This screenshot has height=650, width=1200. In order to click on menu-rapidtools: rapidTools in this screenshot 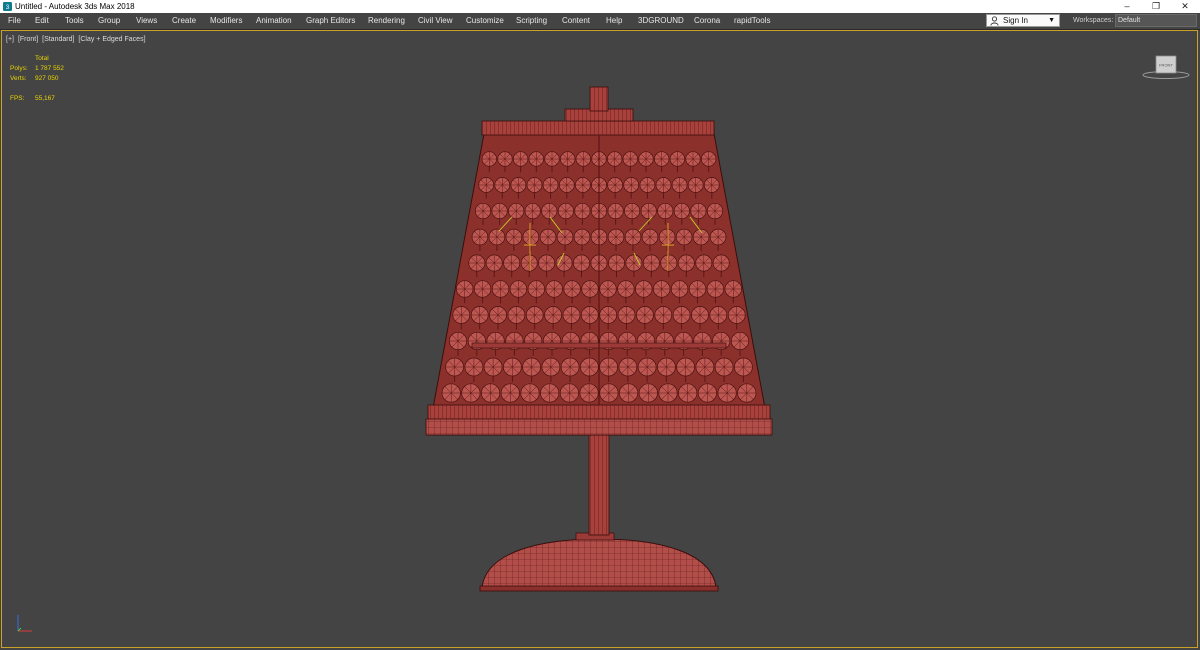, I will do `click(752, 21)`.